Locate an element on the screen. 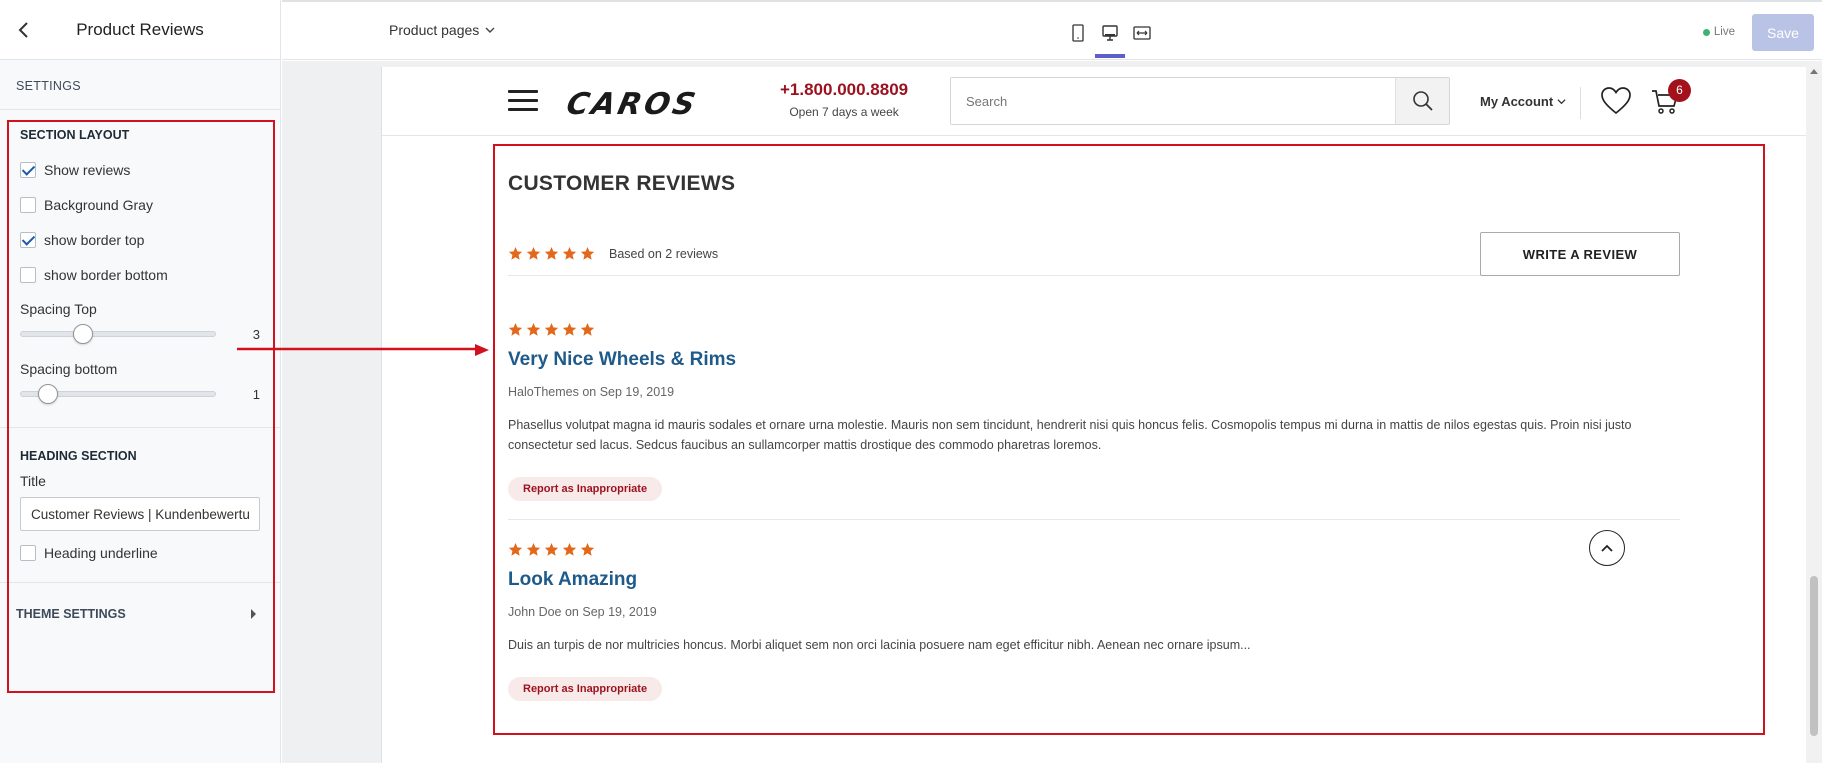  reviews-heading: CUSTOMER REVIEWS is located at coordinates (622, 183).